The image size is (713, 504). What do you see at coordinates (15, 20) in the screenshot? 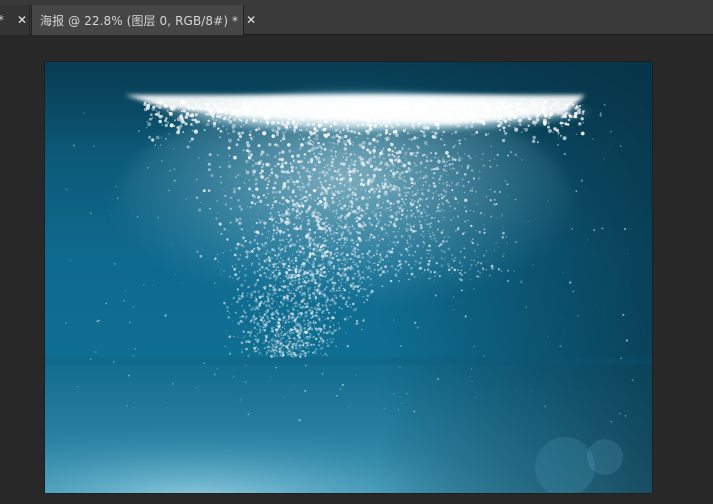
I see `tab-previous-document: * ✕` at bounding box center [15, 20].